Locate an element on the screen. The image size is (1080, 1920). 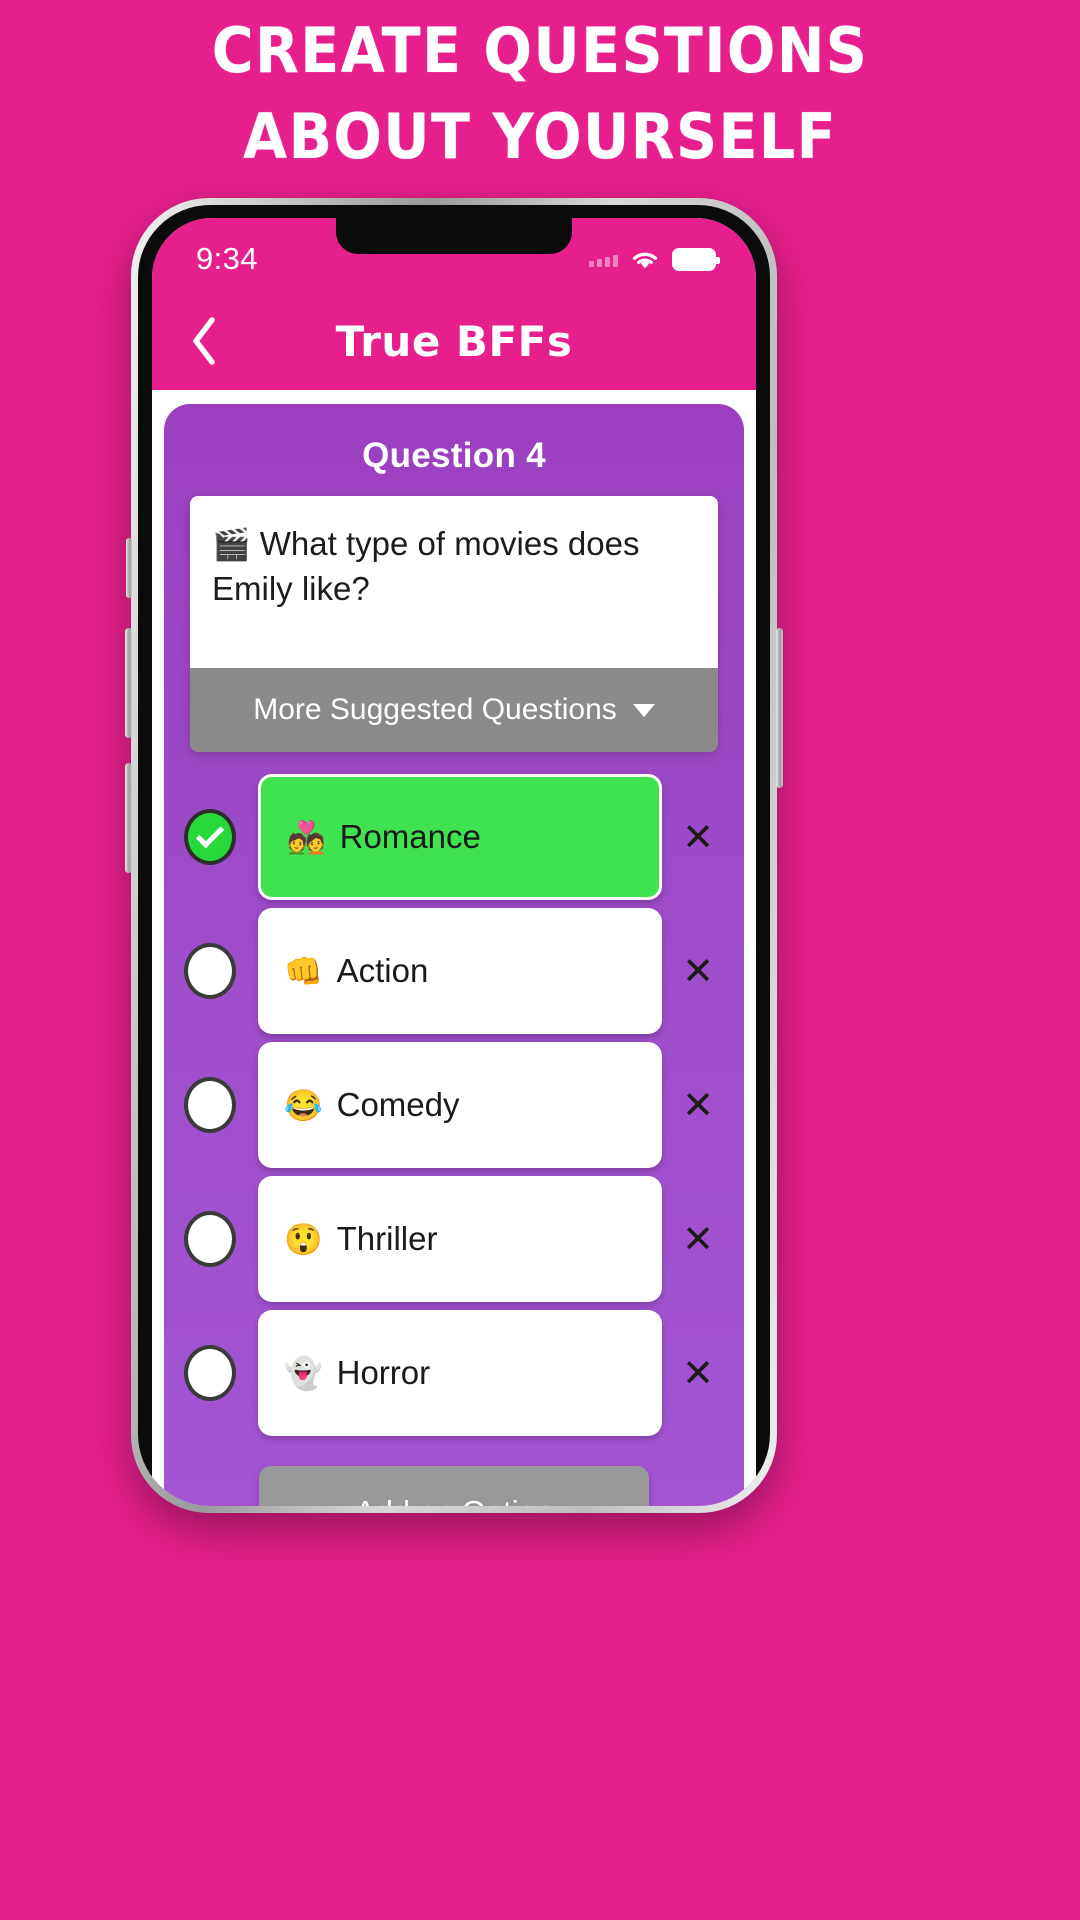
clapper-board-icon: 🎬 is located at coordinates (231, 544).